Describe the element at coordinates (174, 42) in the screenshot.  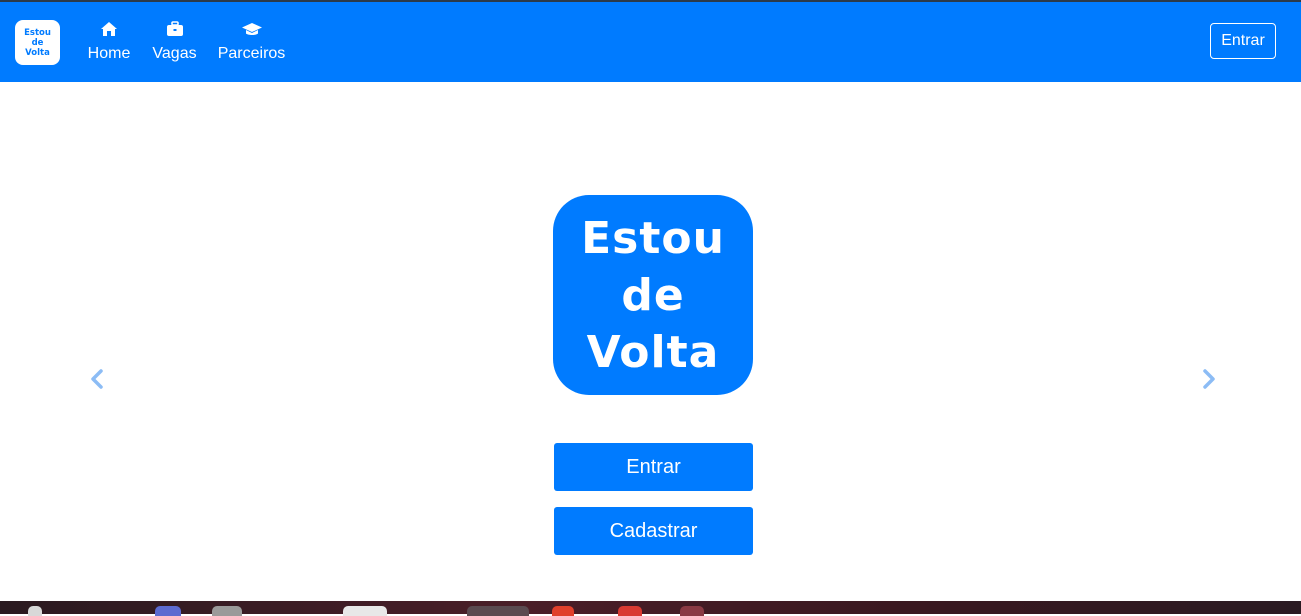
I see `nav-item-vagas: Vagas` at that location.